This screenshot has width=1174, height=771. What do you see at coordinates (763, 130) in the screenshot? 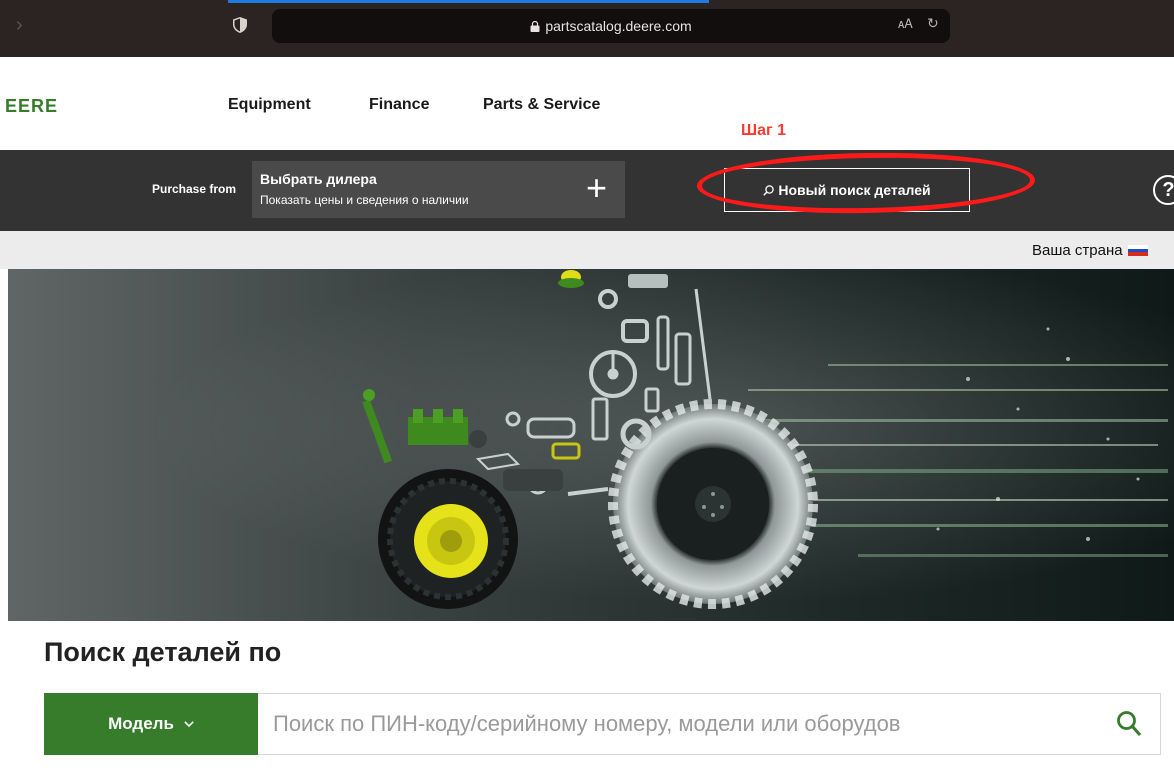
I see `step-annotation: Шаг 1` at bounding box center [763, 130].